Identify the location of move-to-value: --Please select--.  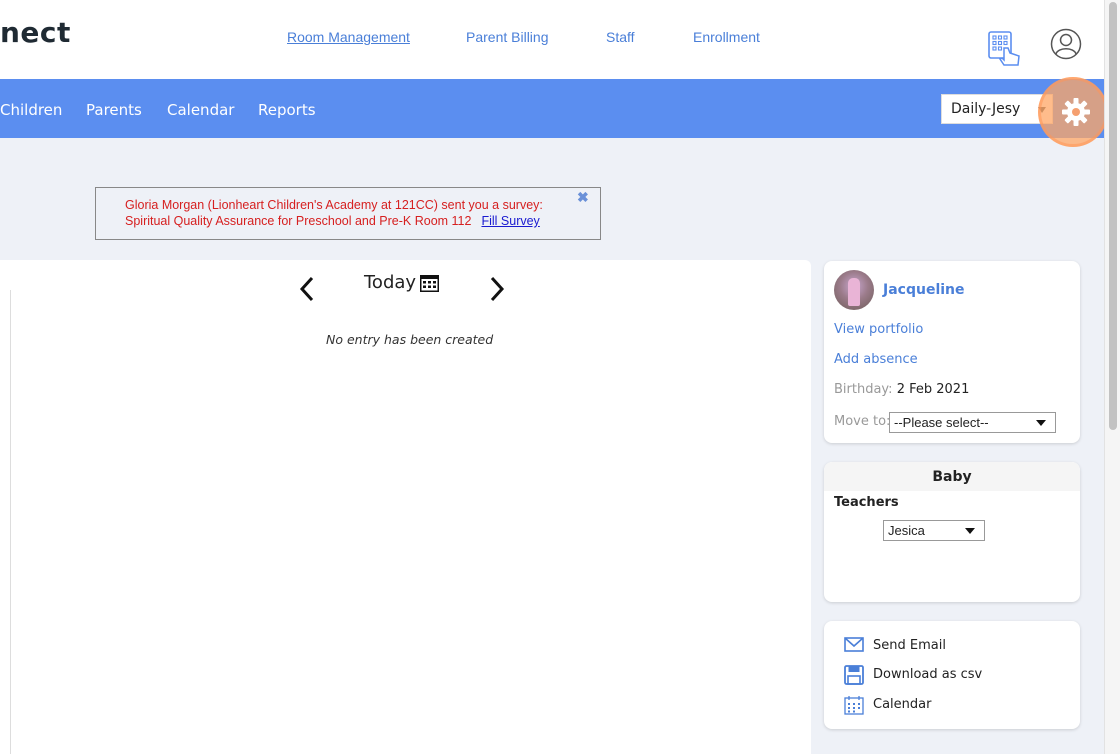
(941, 422).